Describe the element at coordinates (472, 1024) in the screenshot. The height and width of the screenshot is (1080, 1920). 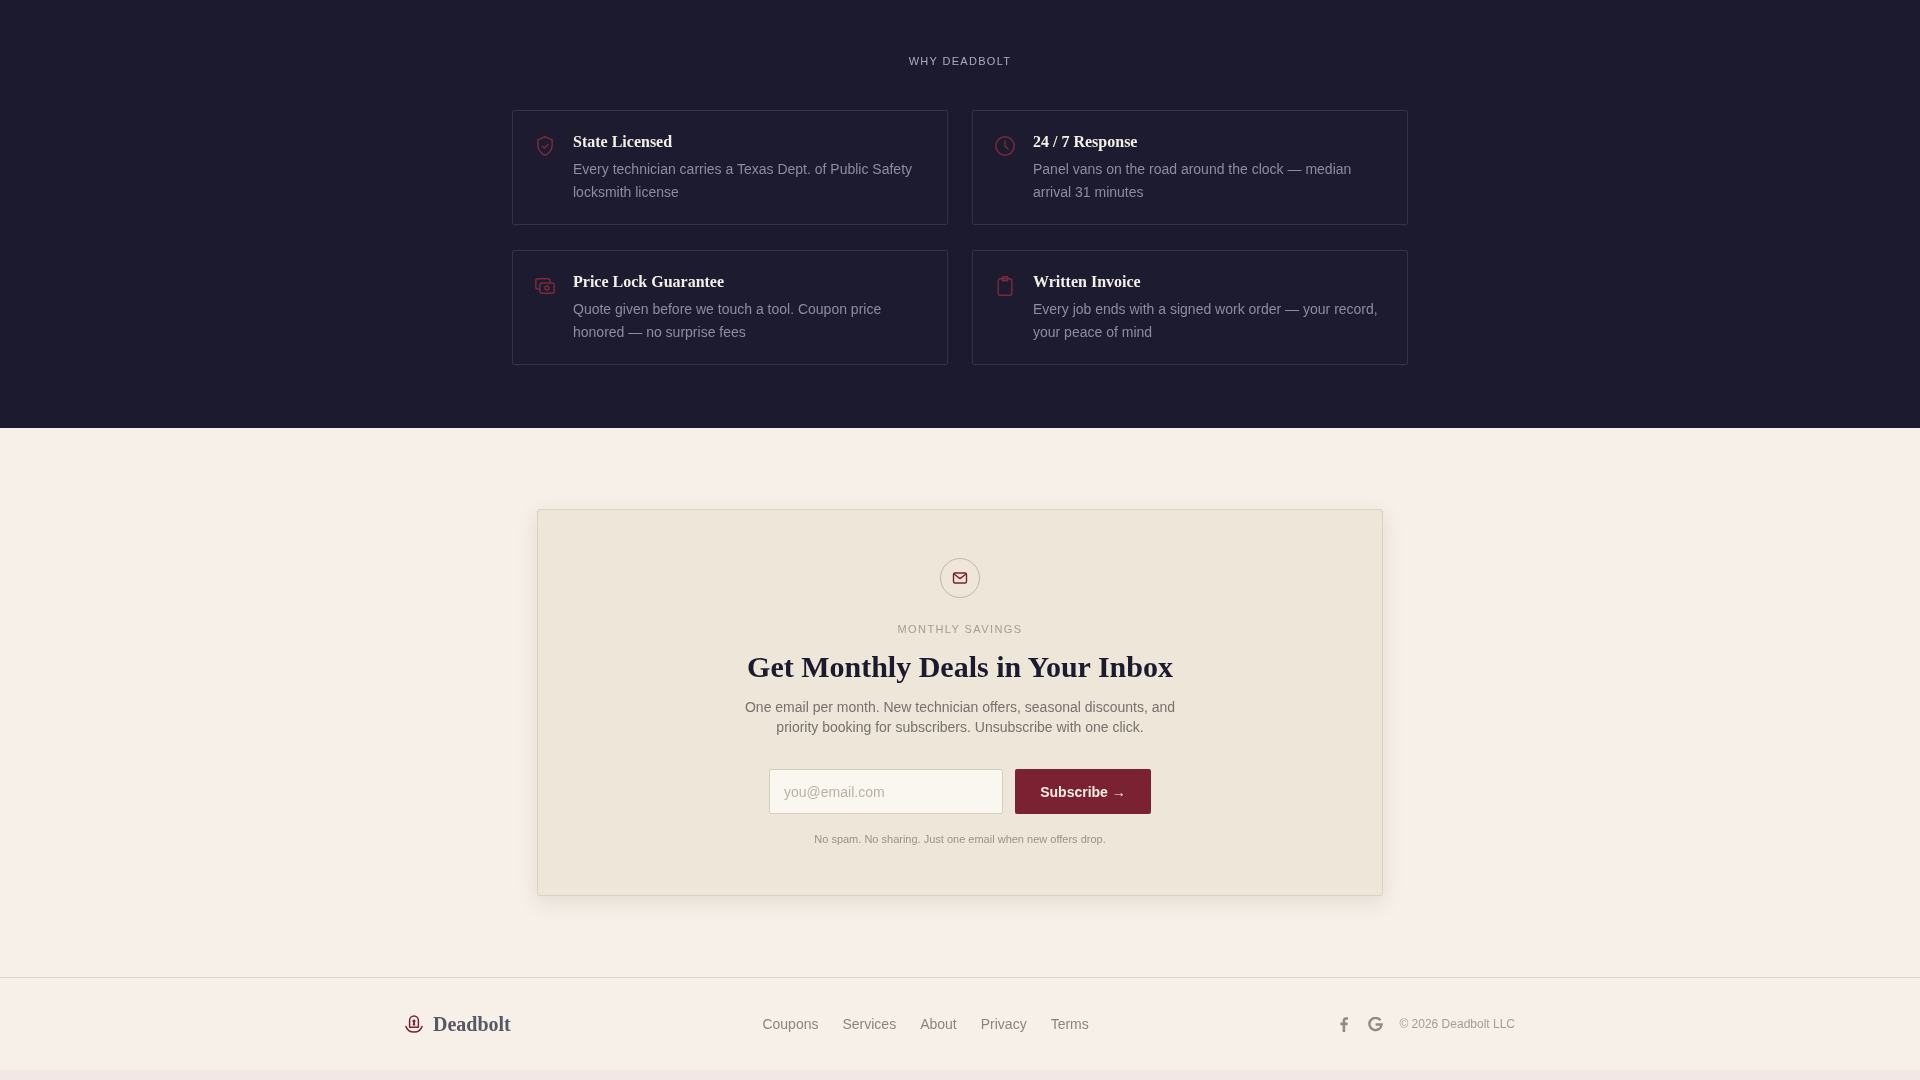
I see `brand-name: Deadbolt` at that location.